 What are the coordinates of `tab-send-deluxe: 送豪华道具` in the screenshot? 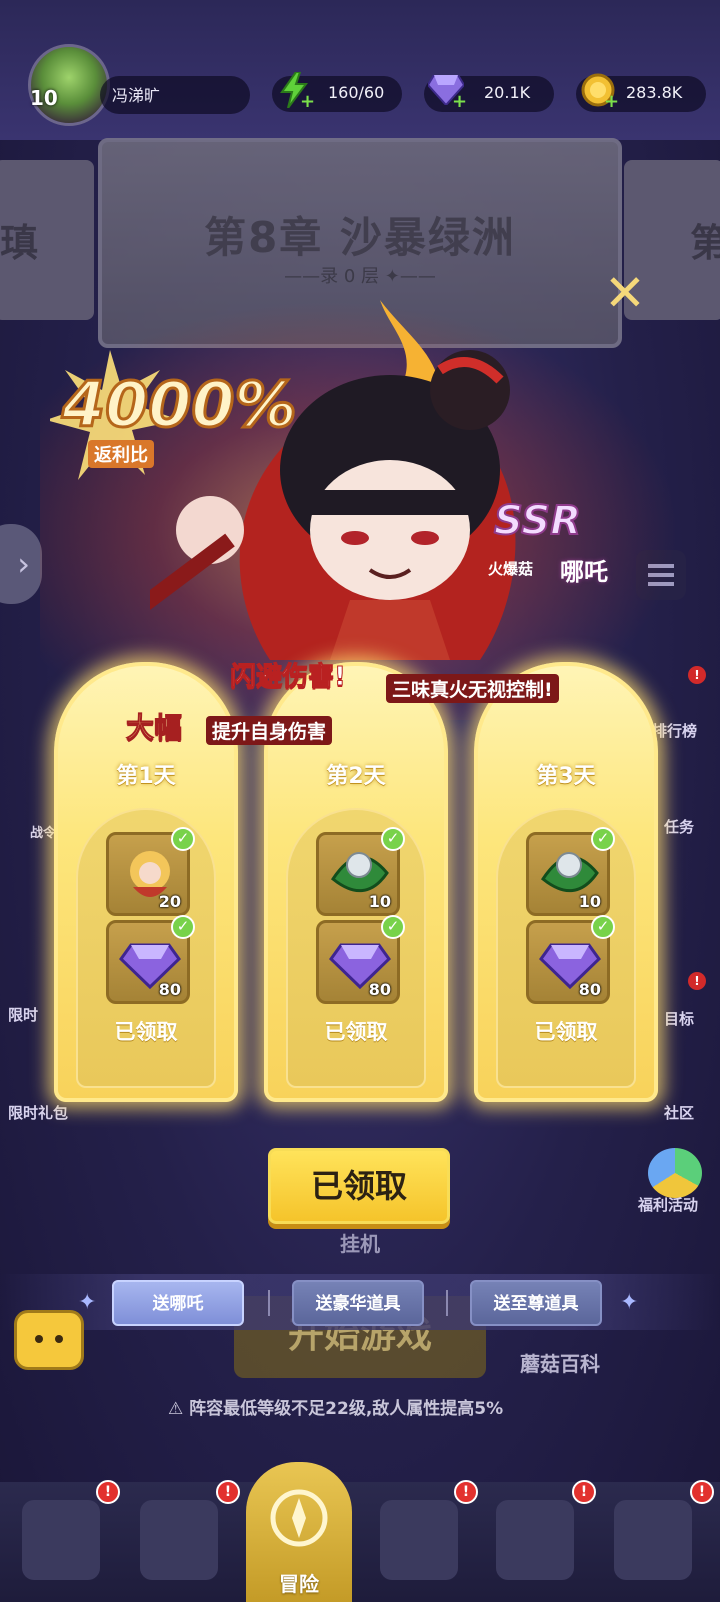 It's located at (358, 1303).